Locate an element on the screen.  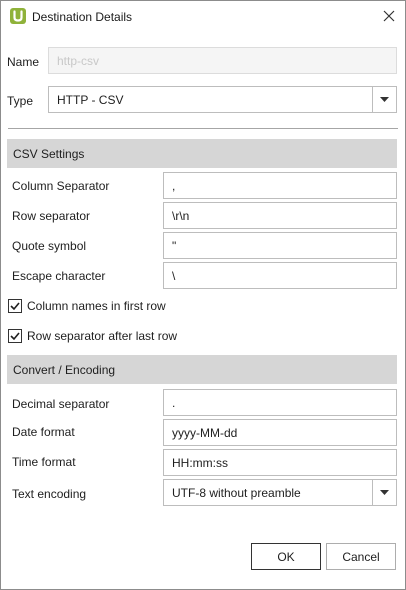
convert-encoding-header: Convert / Encoding is located at coordinates (202, 369).